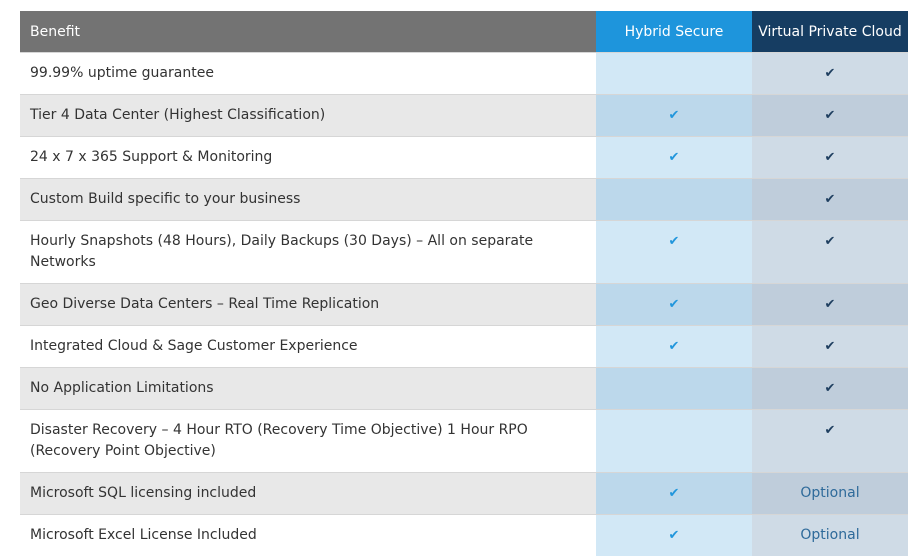 This screenshot has width=919, height=556. Describe the element at coordinates (308, 74) in the screenshot. I see `benefit-cell: 99.99% uptime guarantee` at that location.